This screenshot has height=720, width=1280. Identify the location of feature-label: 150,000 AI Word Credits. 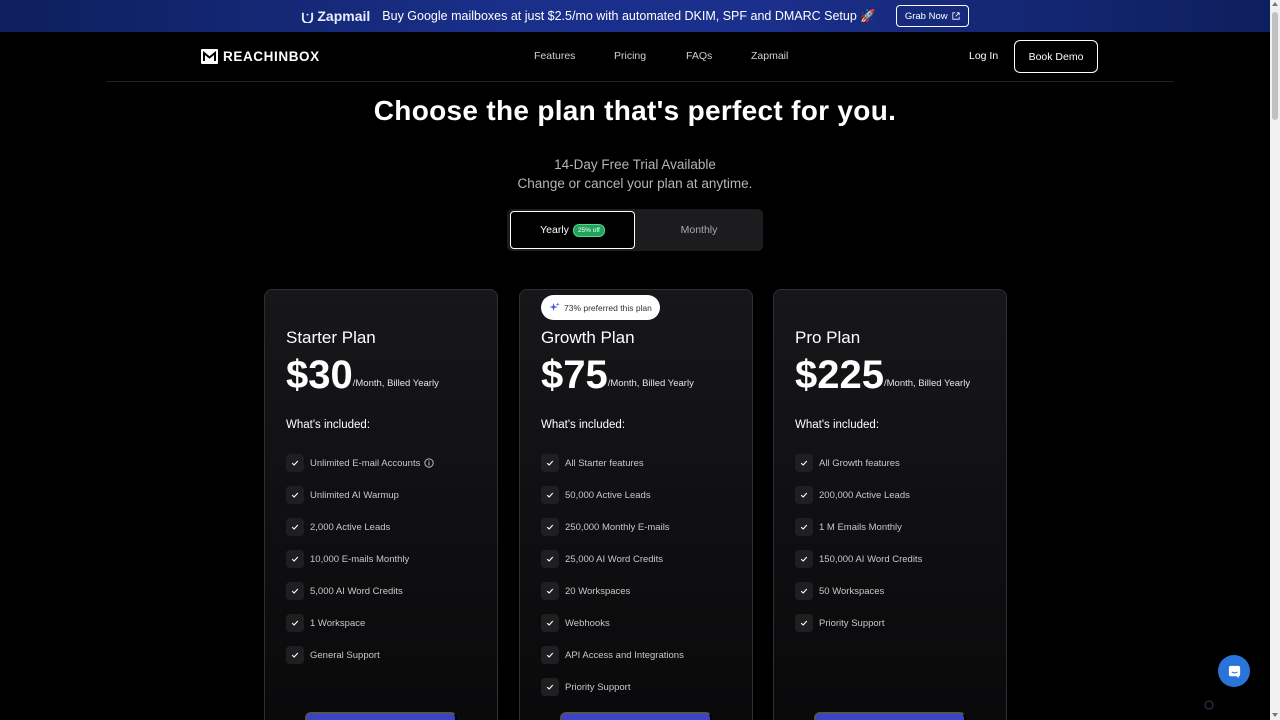
(871, 559).